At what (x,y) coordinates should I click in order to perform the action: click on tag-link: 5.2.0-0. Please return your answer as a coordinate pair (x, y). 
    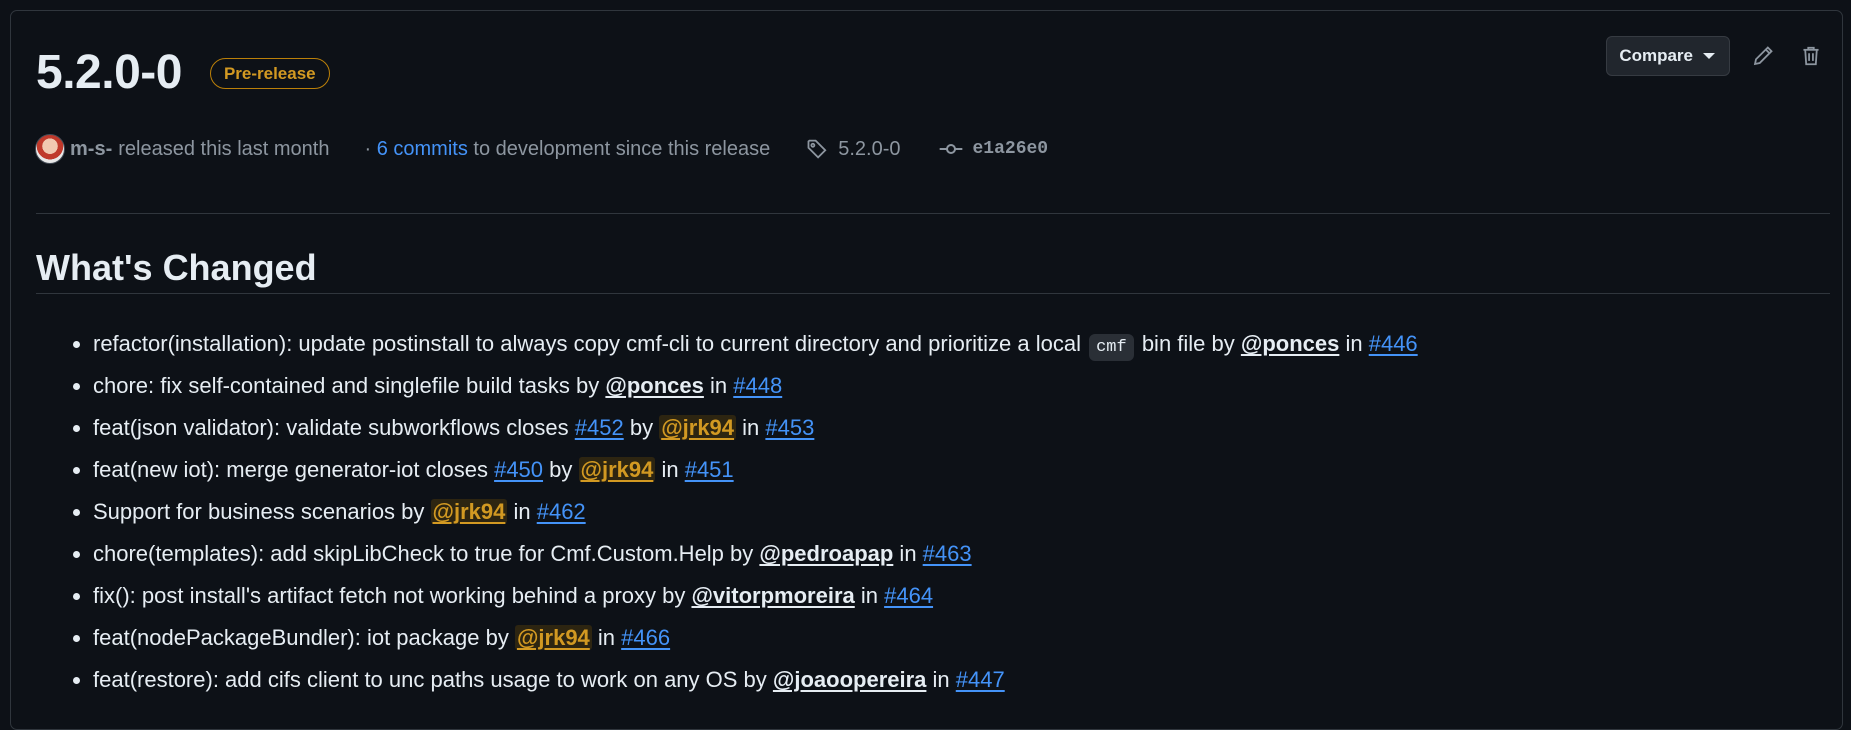
    Looking at the image, I should click on (853, 149).